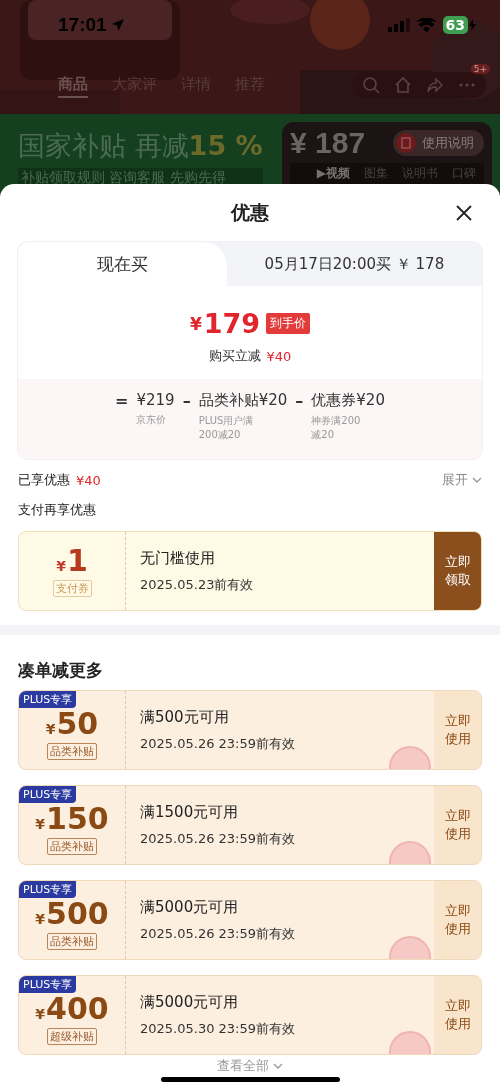 Image resolution: width=500 pixels, height=1084 pixels. Describe the element at coordinates (480, 69) in the screenshot. I see `notification-badge: 5+` at that location.